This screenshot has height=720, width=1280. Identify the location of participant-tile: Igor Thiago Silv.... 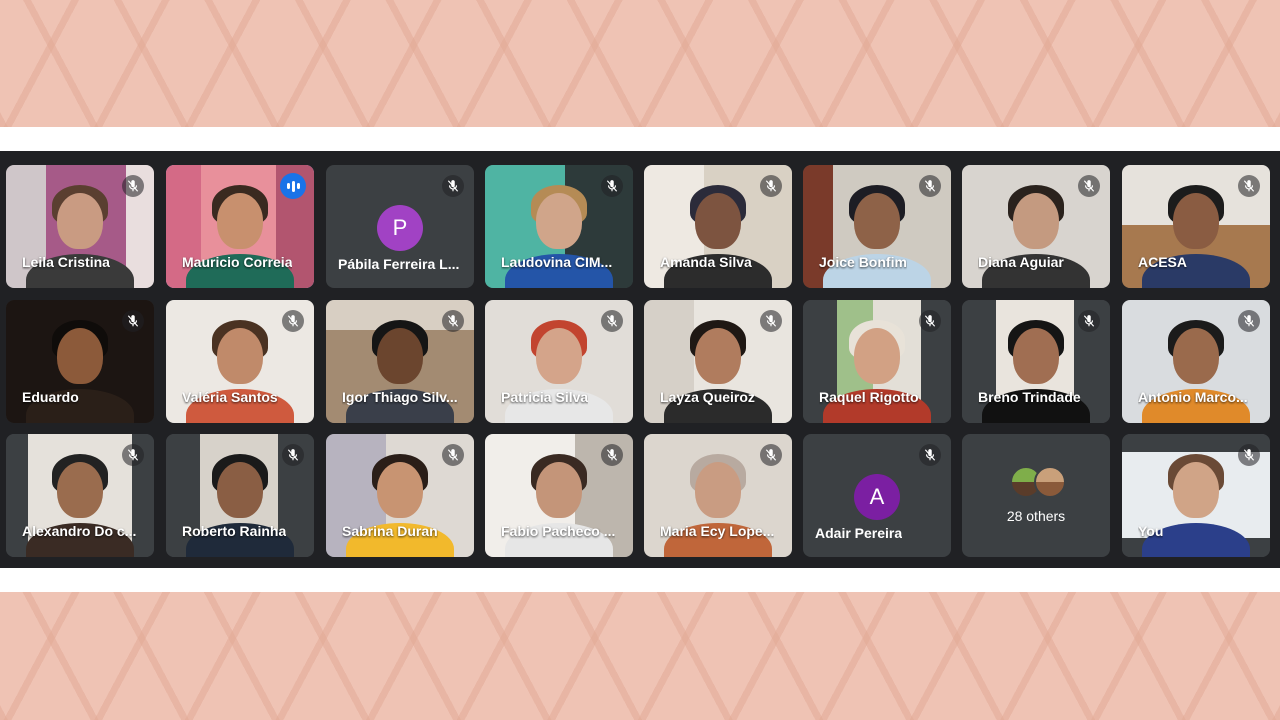
(400, 361).